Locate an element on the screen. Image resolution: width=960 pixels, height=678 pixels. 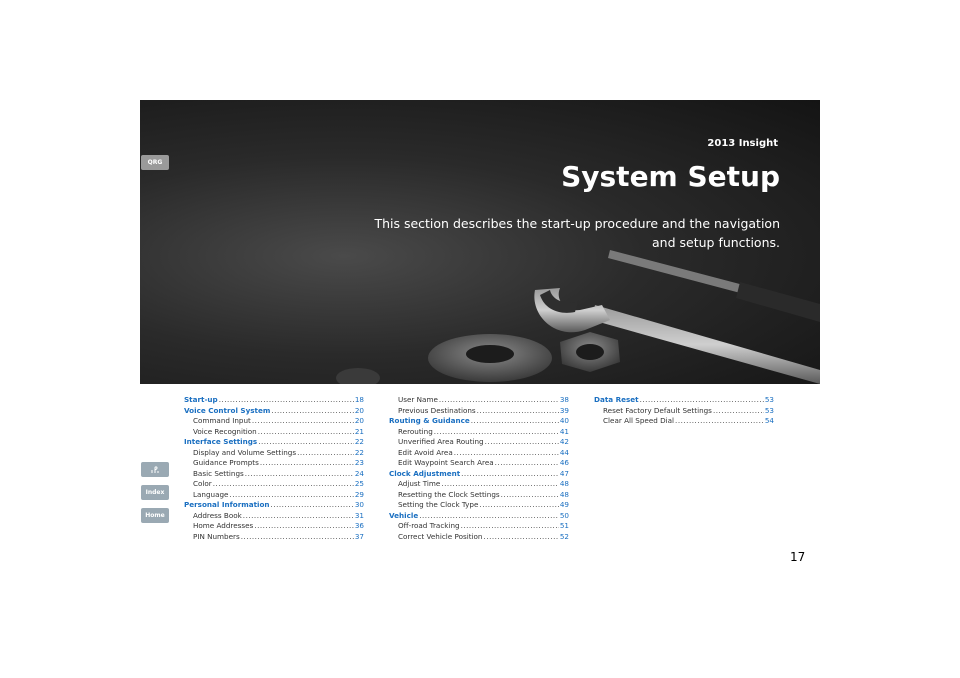
toc-entry-label: Voice Control System is located at coordinates (227, 410).